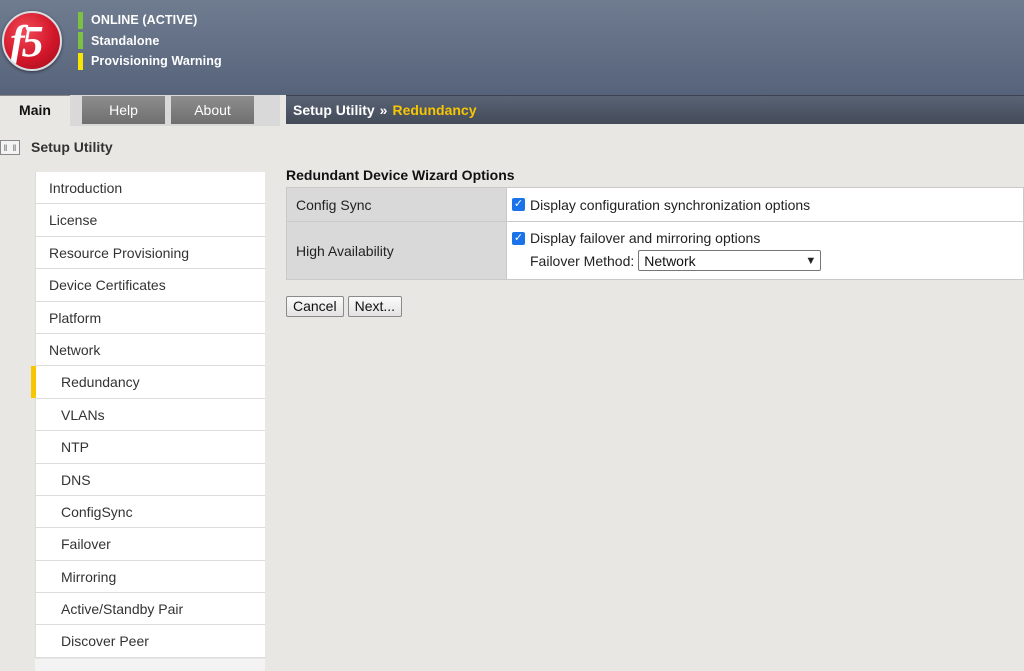  Describe the element at coordinates (518, 238) in the screenshot. I see `high-availability-checkbox: ✓` at that location.